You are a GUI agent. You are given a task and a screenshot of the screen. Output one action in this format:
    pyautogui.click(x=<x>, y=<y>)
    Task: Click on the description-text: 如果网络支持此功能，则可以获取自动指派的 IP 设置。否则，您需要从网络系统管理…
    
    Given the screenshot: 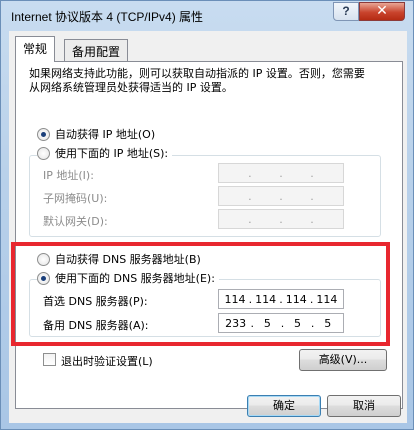 What is the action you would take?
    pyautogui.click(x=197, y=80)
    